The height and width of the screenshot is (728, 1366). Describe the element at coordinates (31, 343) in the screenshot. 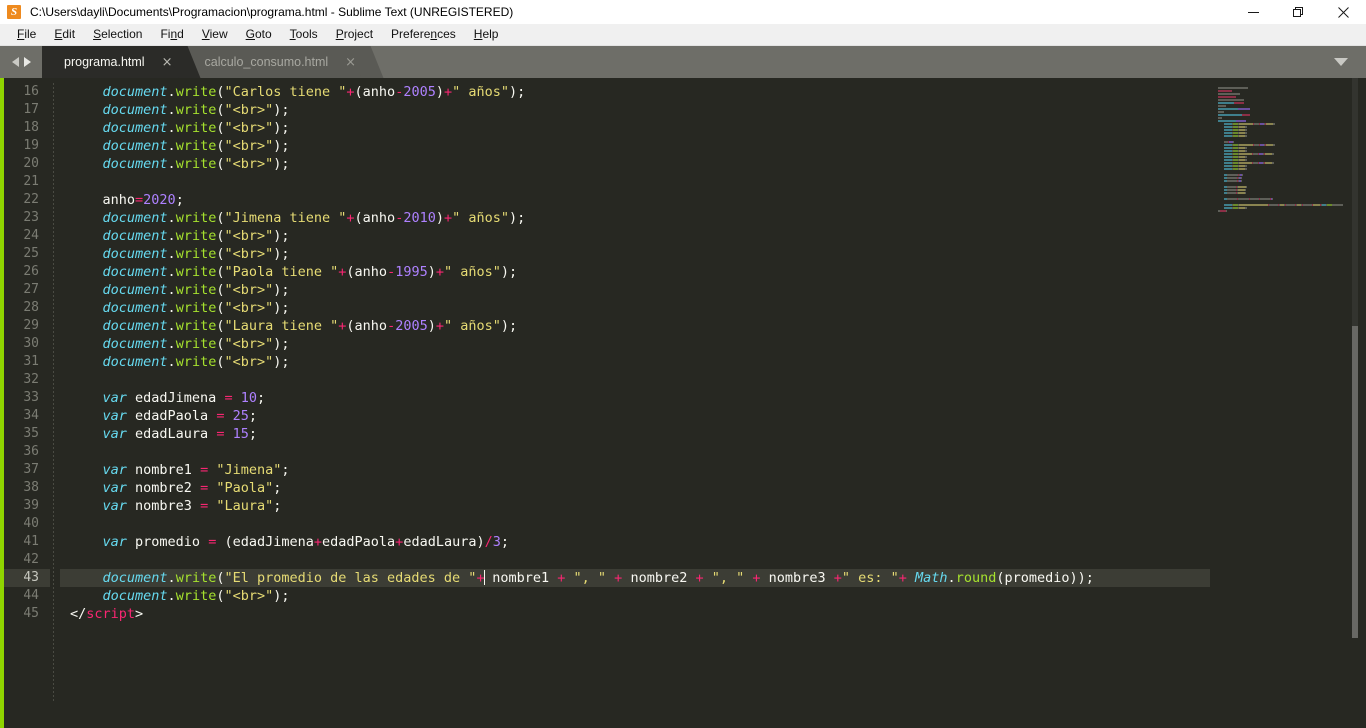

I see `line-number: 30` at that location.